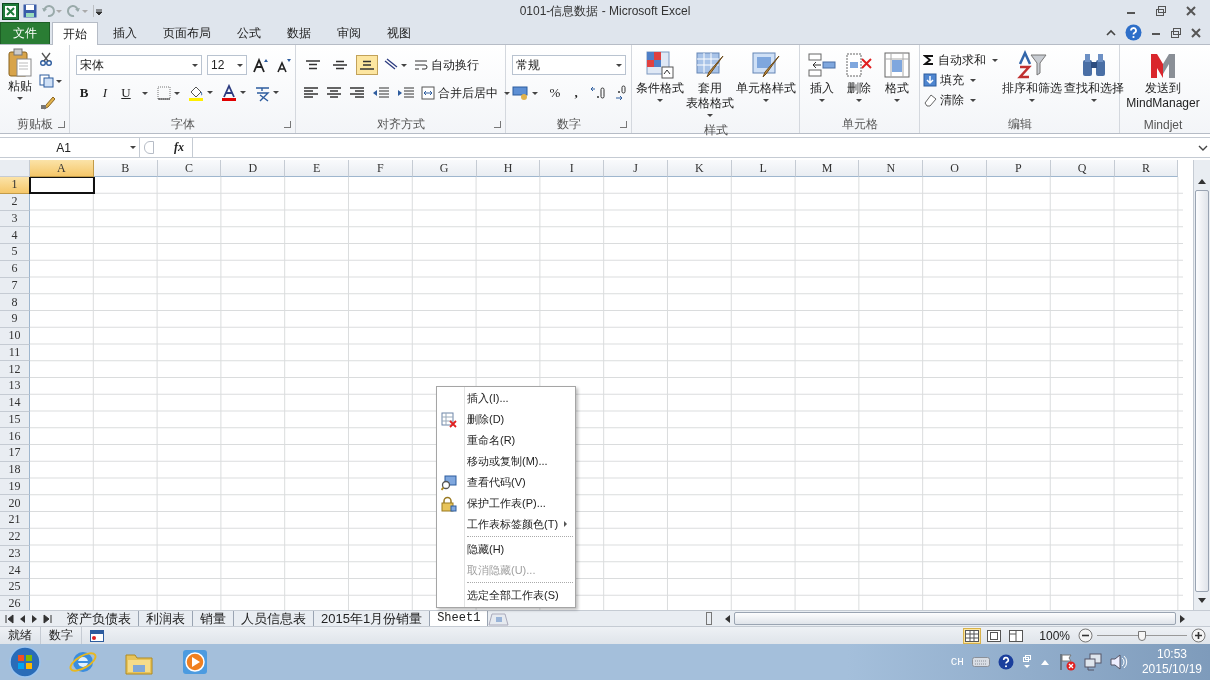  Describe the element at coordinates (467, 93) in the screenshot. I see `merge-center-button: 合并后居中` at that location.